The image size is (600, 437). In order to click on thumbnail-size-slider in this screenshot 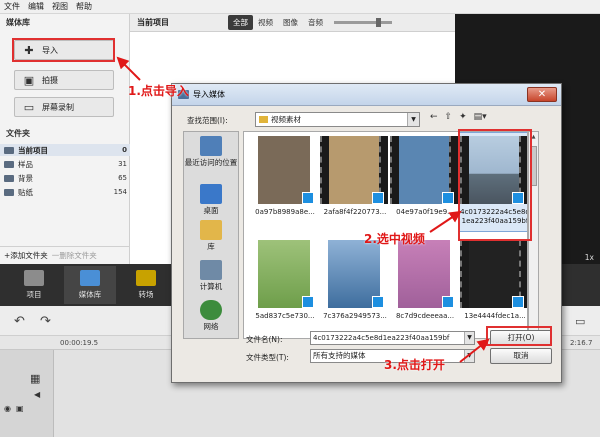, I will do `click(363, 22)`.